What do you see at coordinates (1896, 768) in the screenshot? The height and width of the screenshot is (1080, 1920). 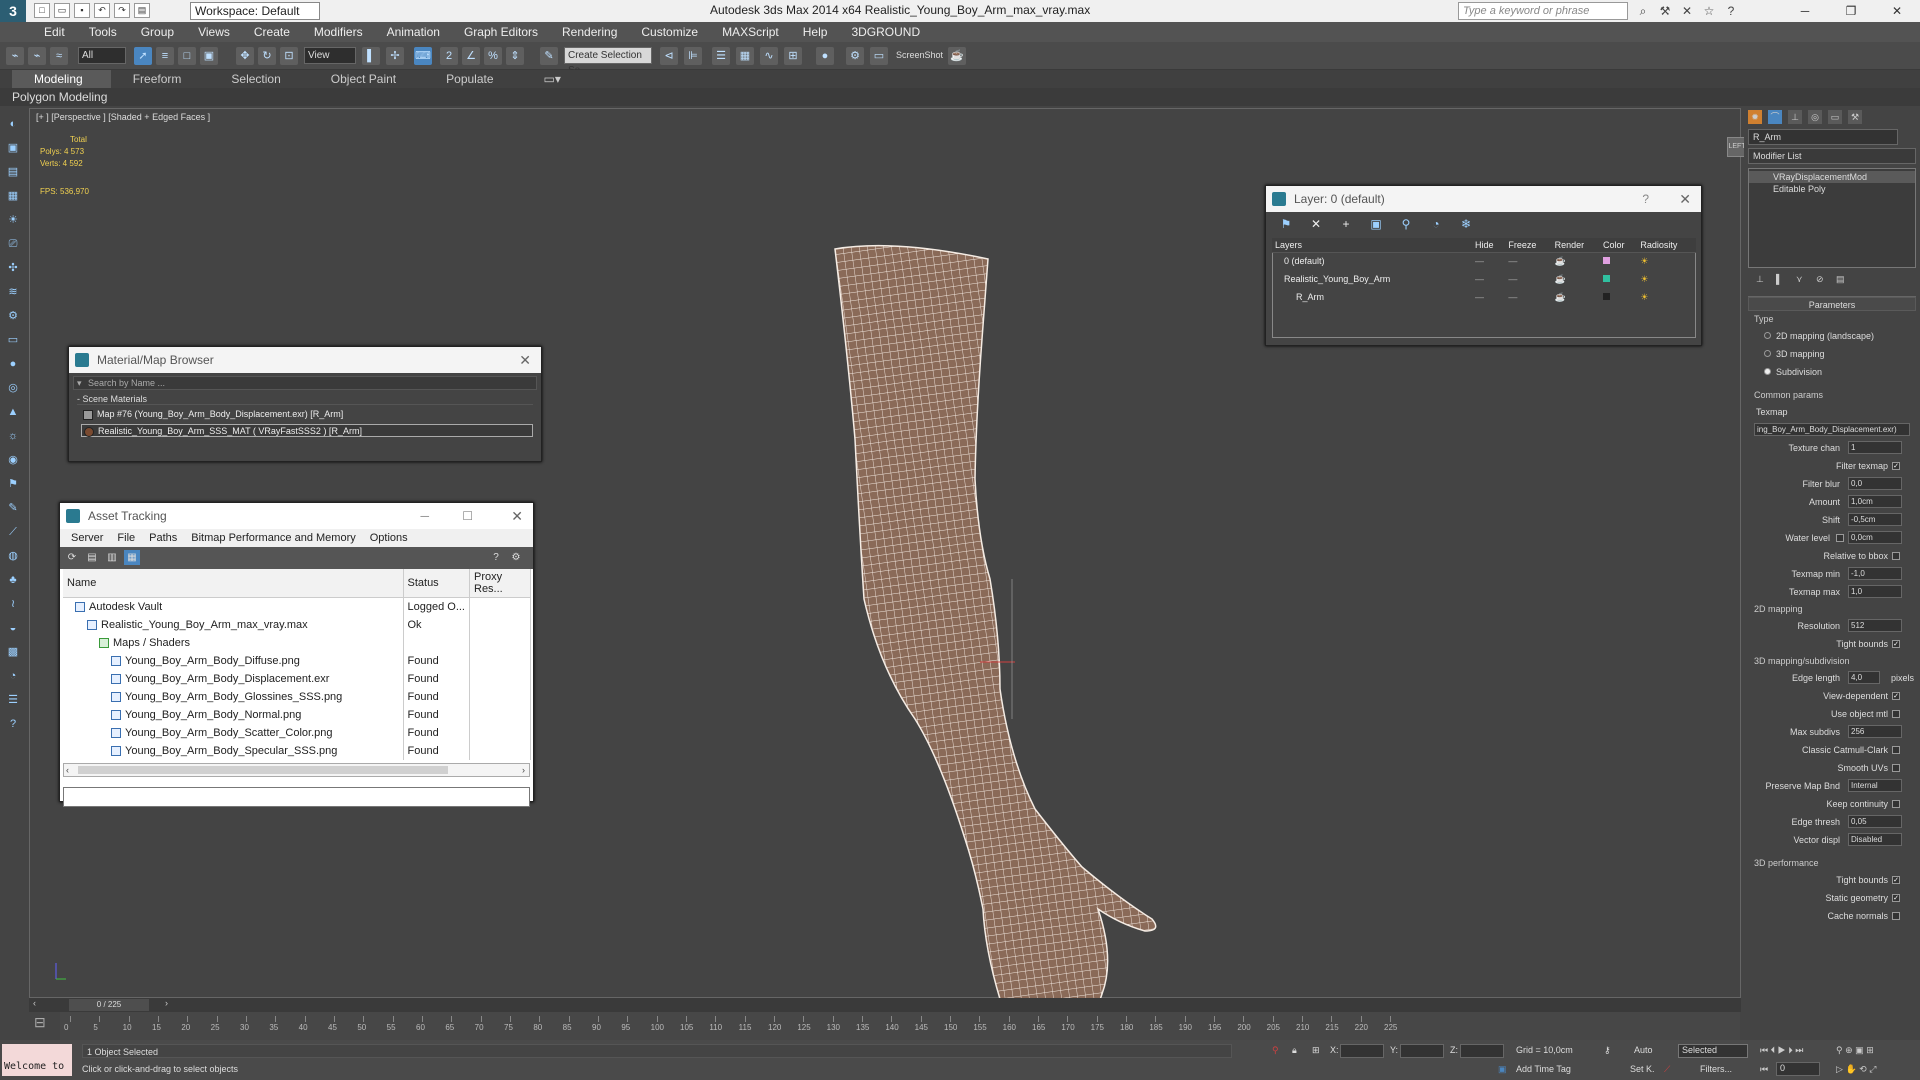 I see `smooth-uvs-checkbox` at bounding box center [1896, 768].